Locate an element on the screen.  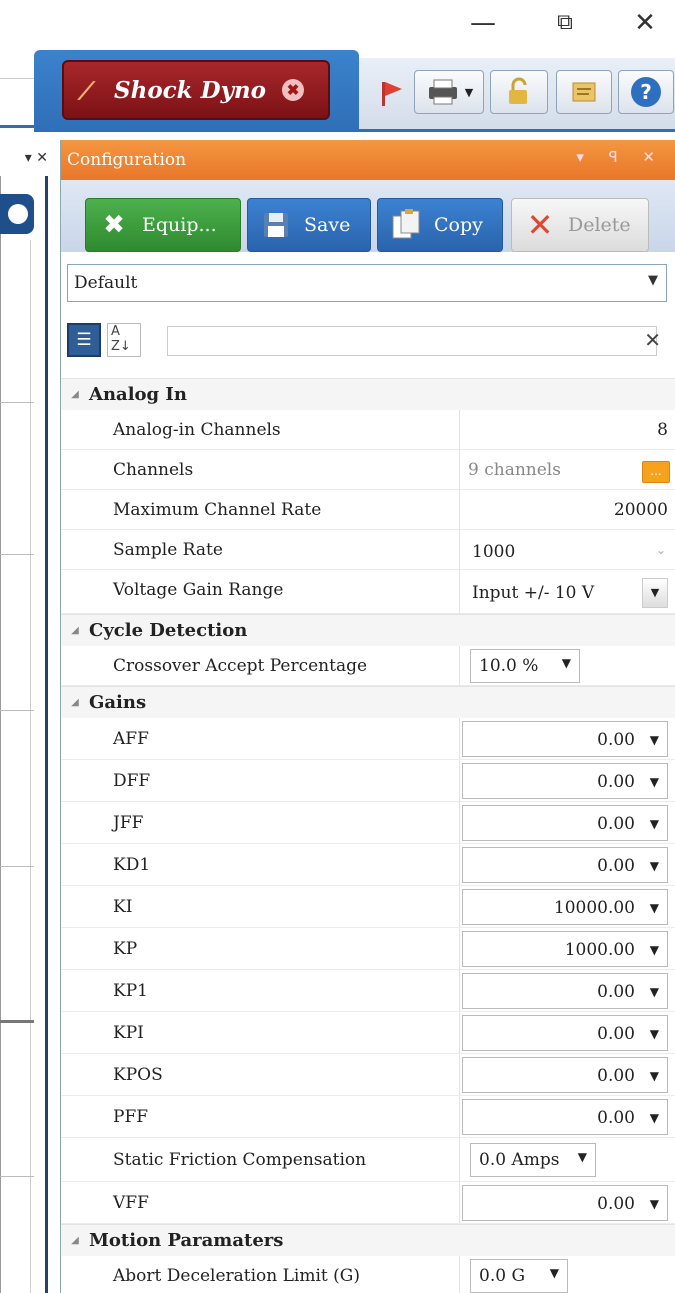
lock-button is located at coordinates (519, 92).